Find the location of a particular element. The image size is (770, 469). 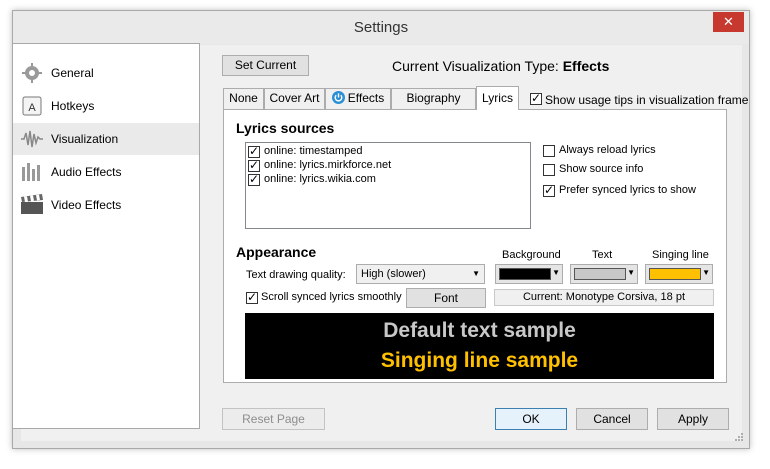

lyrics-preview: Default text sample Singing line sample is located at coordinates (479, 346).